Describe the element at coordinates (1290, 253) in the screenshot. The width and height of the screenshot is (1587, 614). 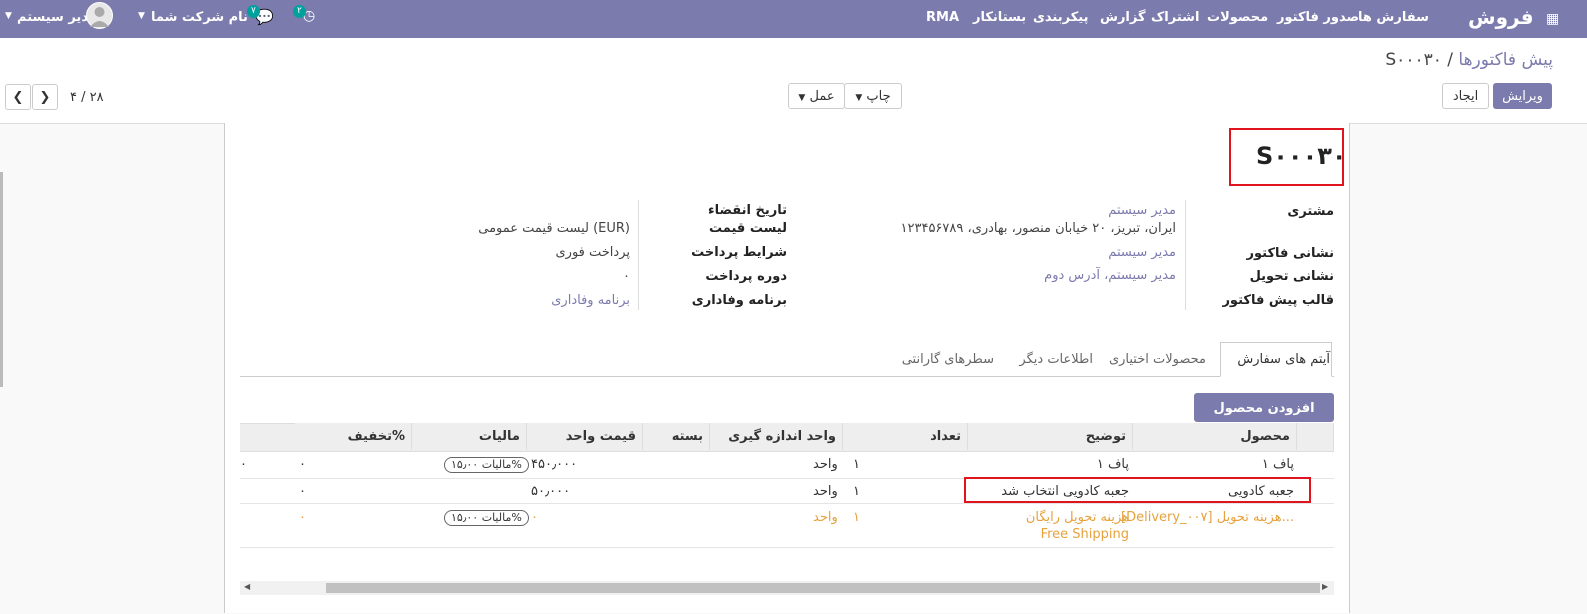
I see `invoice-address-label: نشانی فاکتور` at that location.